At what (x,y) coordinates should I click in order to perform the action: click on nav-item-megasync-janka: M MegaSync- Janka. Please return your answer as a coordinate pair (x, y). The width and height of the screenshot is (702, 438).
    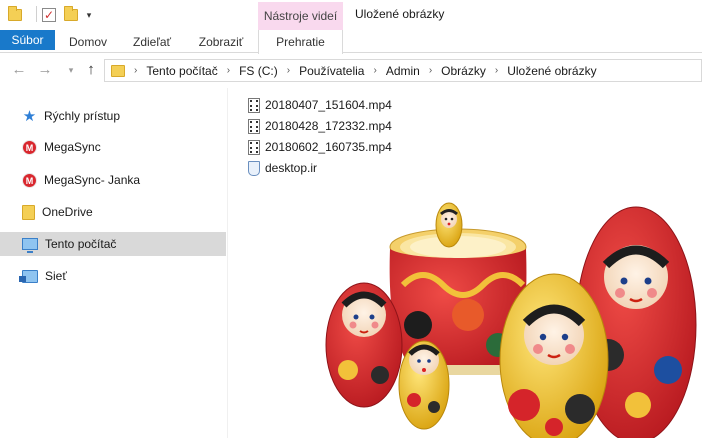
    Looking at the image, I should click on (113, 180).